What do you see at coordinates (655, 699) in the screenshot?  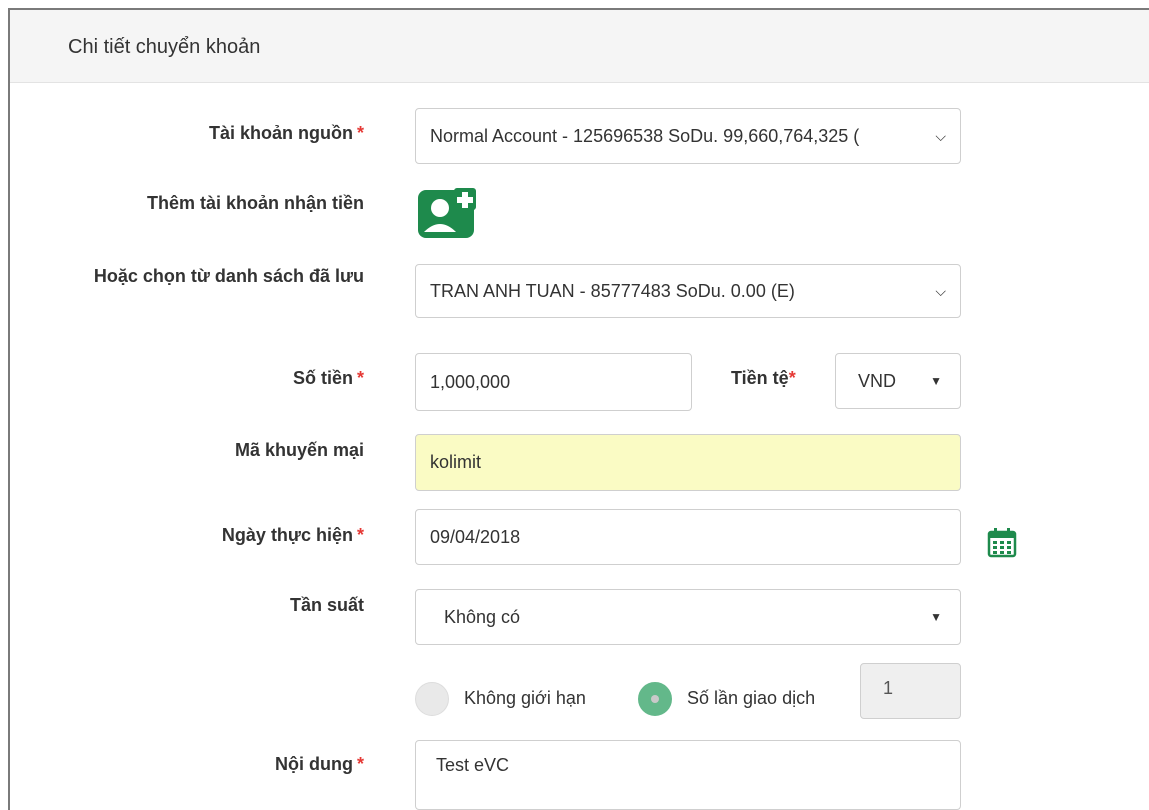 I see `count-radio` at bounding box center [655, 699].